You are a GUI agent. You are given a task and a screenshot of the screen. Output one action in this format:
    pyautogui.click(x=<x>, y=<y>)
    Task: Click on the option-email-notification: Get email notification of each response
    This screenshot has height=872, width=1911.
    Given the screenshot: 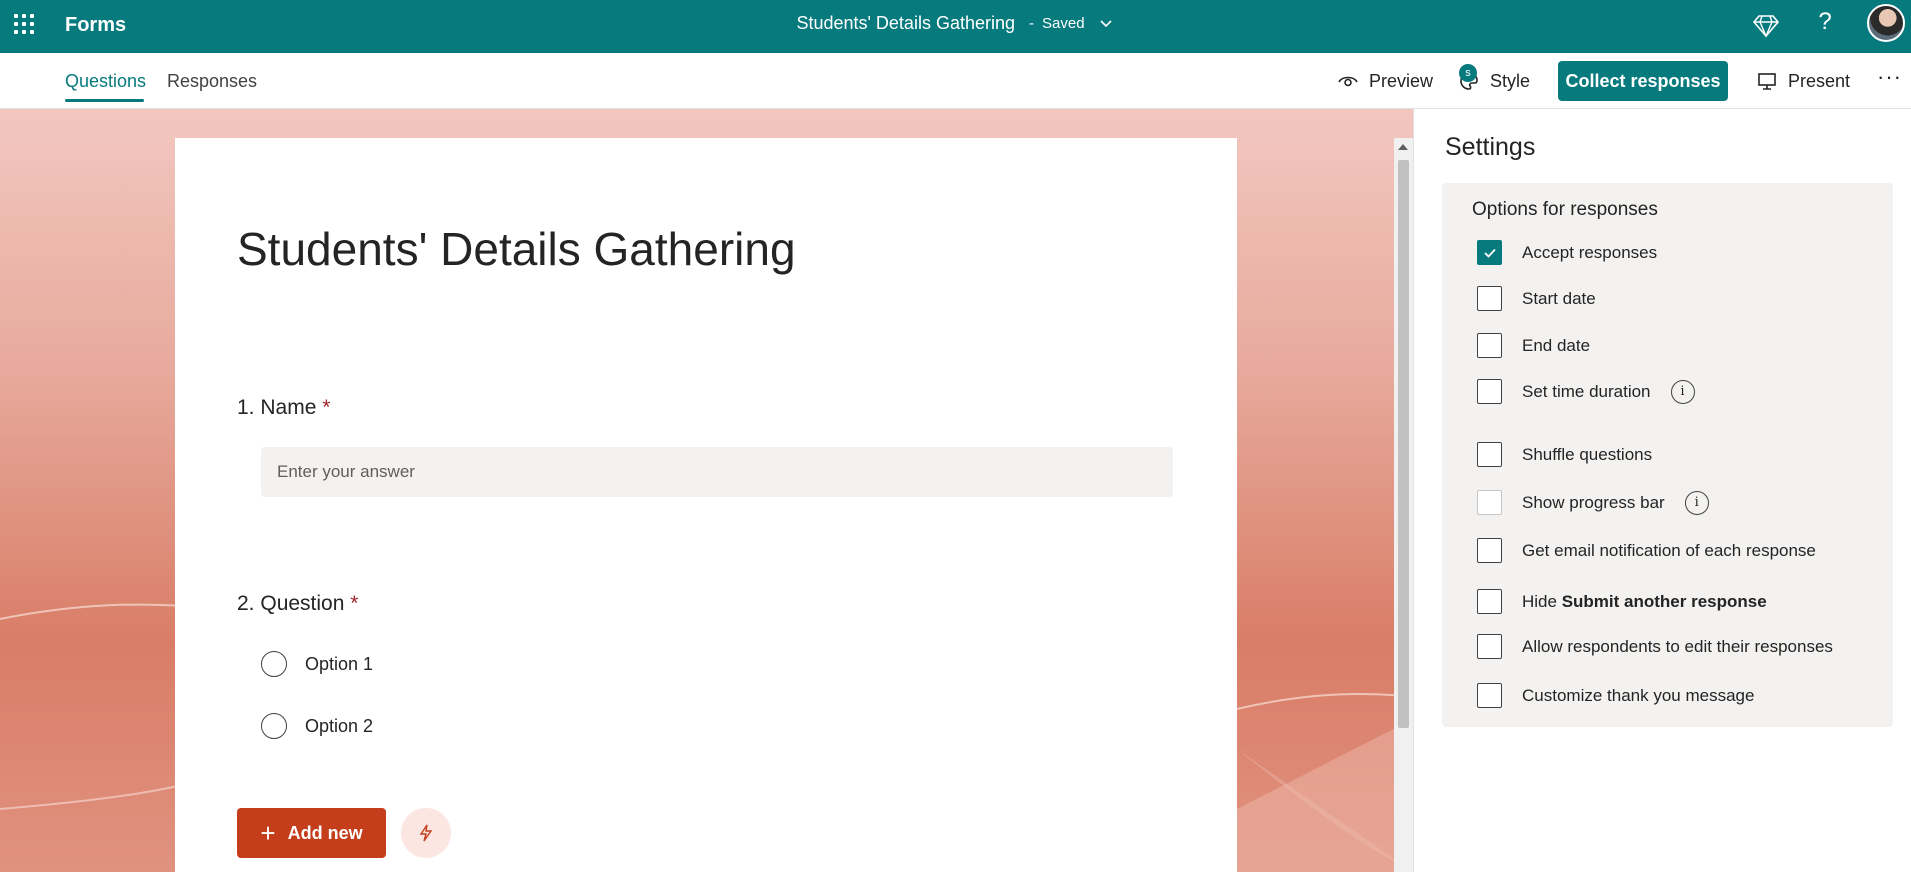 What is the action you would take?
    pyautogui.click(x=1646, y=550)
    